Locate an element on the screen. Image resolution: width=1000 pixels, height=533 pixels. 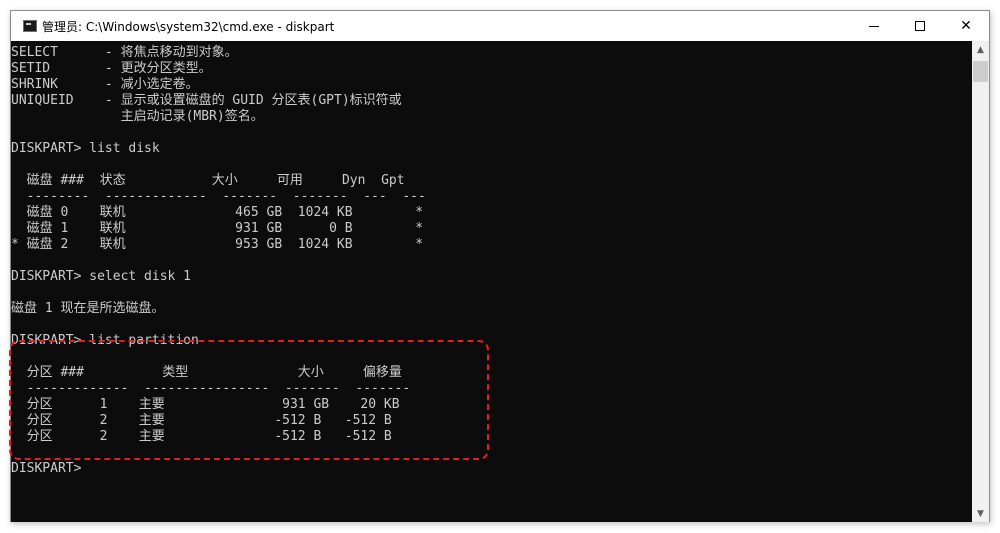
console-line: UNIQUEID - 显示或设置磁盘的 GUID 分区表(GPT)标识符或 is located at coordinates (206, 100).